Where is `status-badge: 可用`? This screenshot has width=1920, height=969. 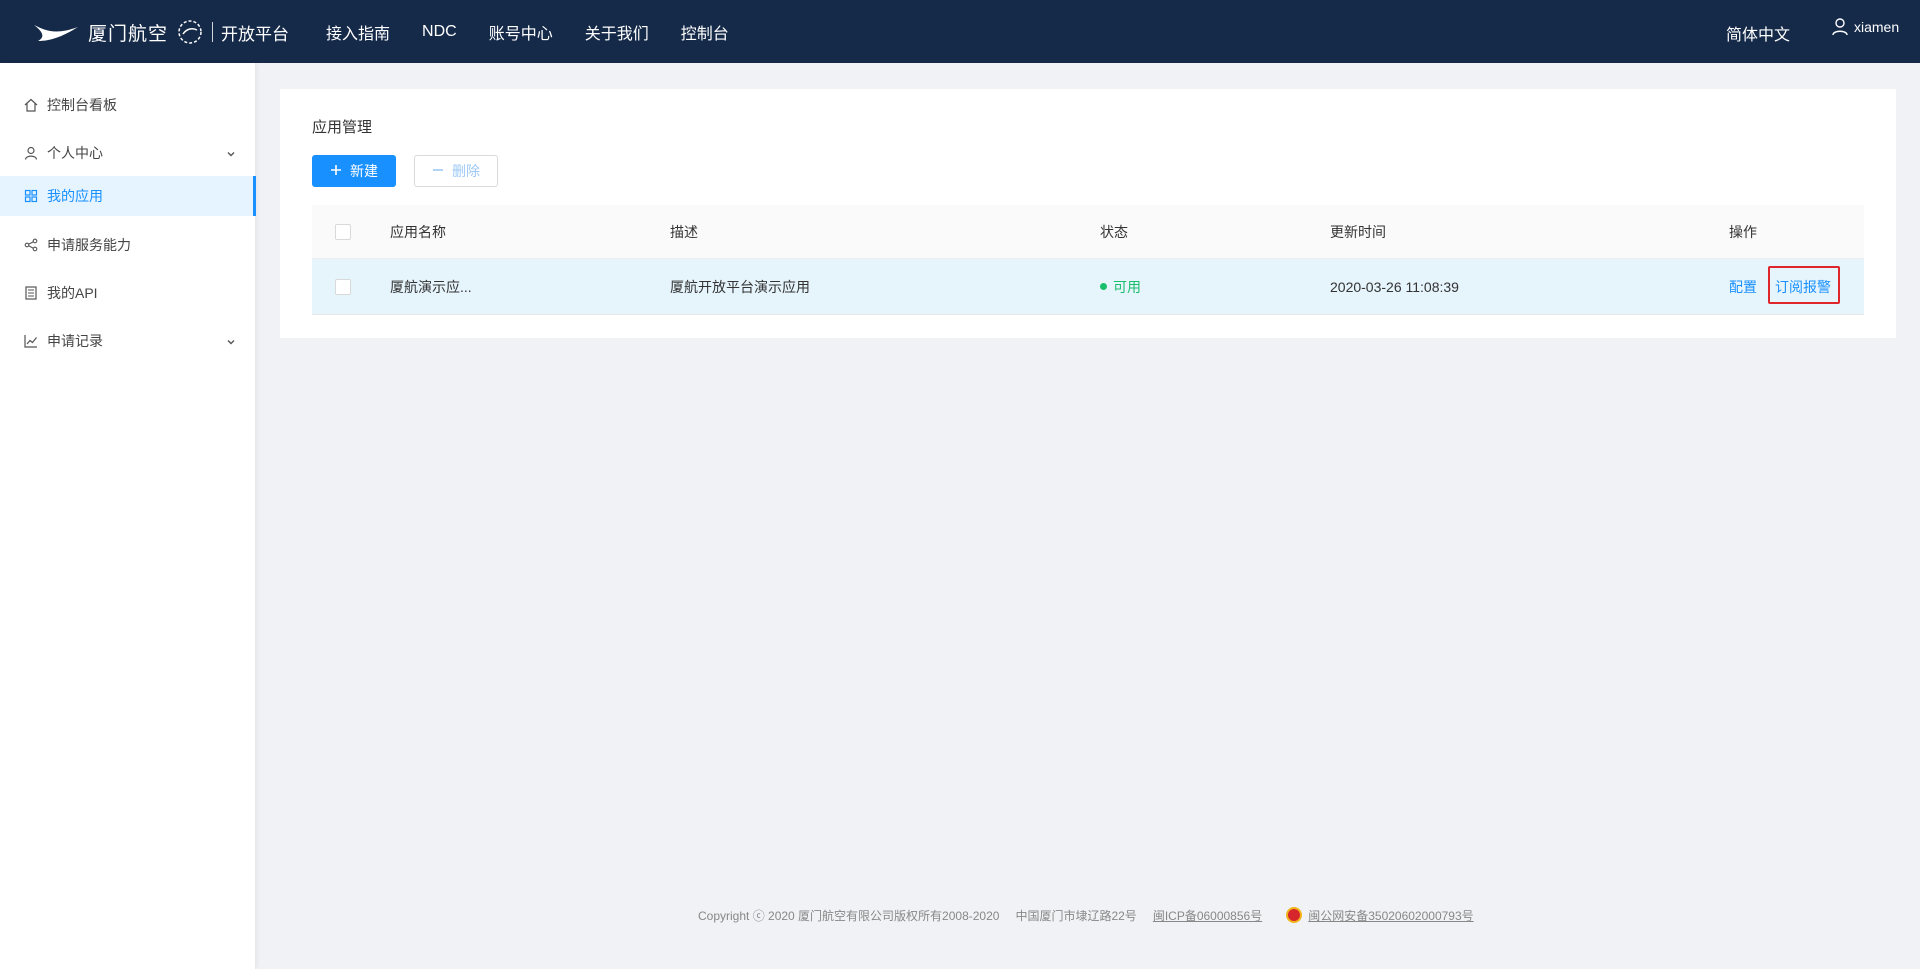
status-badge: 可用 is located at coordinates (1120, 286).